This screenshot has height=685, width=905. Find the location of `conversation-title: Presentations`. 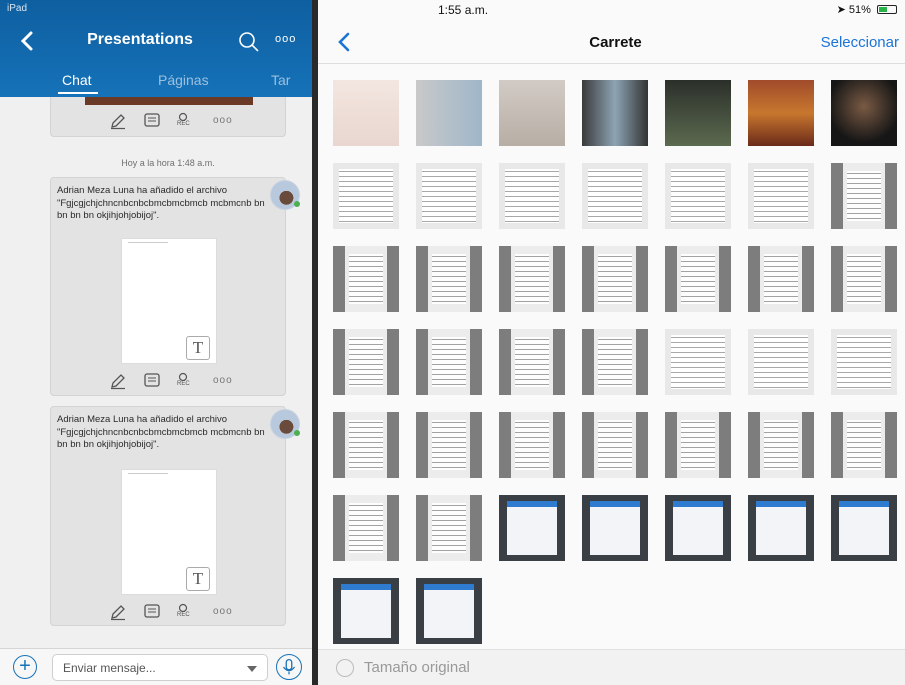

conversation-title: Presentations is located at coordinates (140, 39).